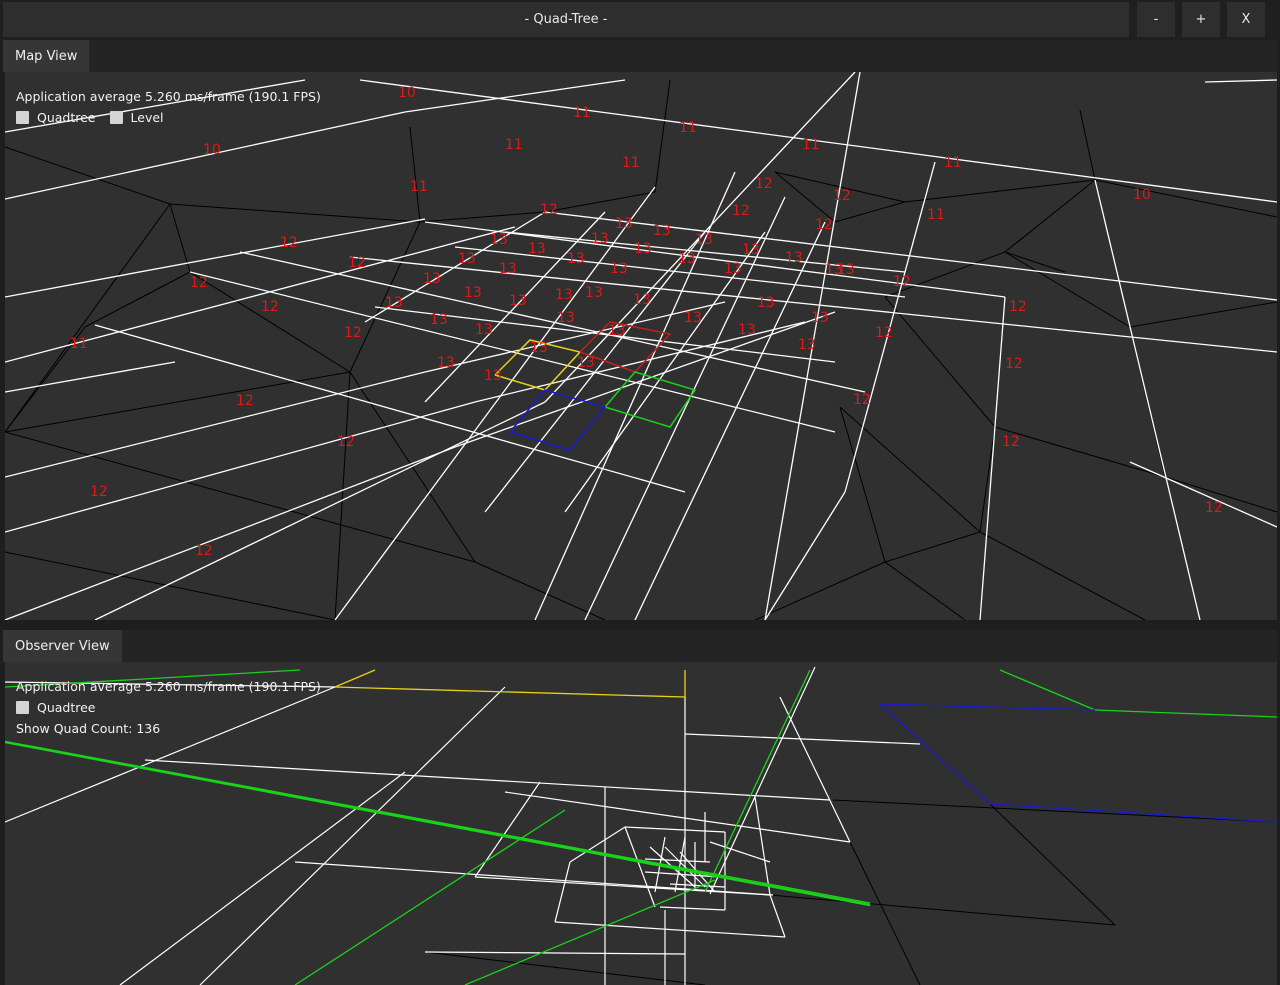 Image resolution: width=1280 pixels, height=985 pixels. Describe the element at coordinates (66, 117) in the screenshot. I see `quadtree-checkbox-label: Quadtree` at that location.